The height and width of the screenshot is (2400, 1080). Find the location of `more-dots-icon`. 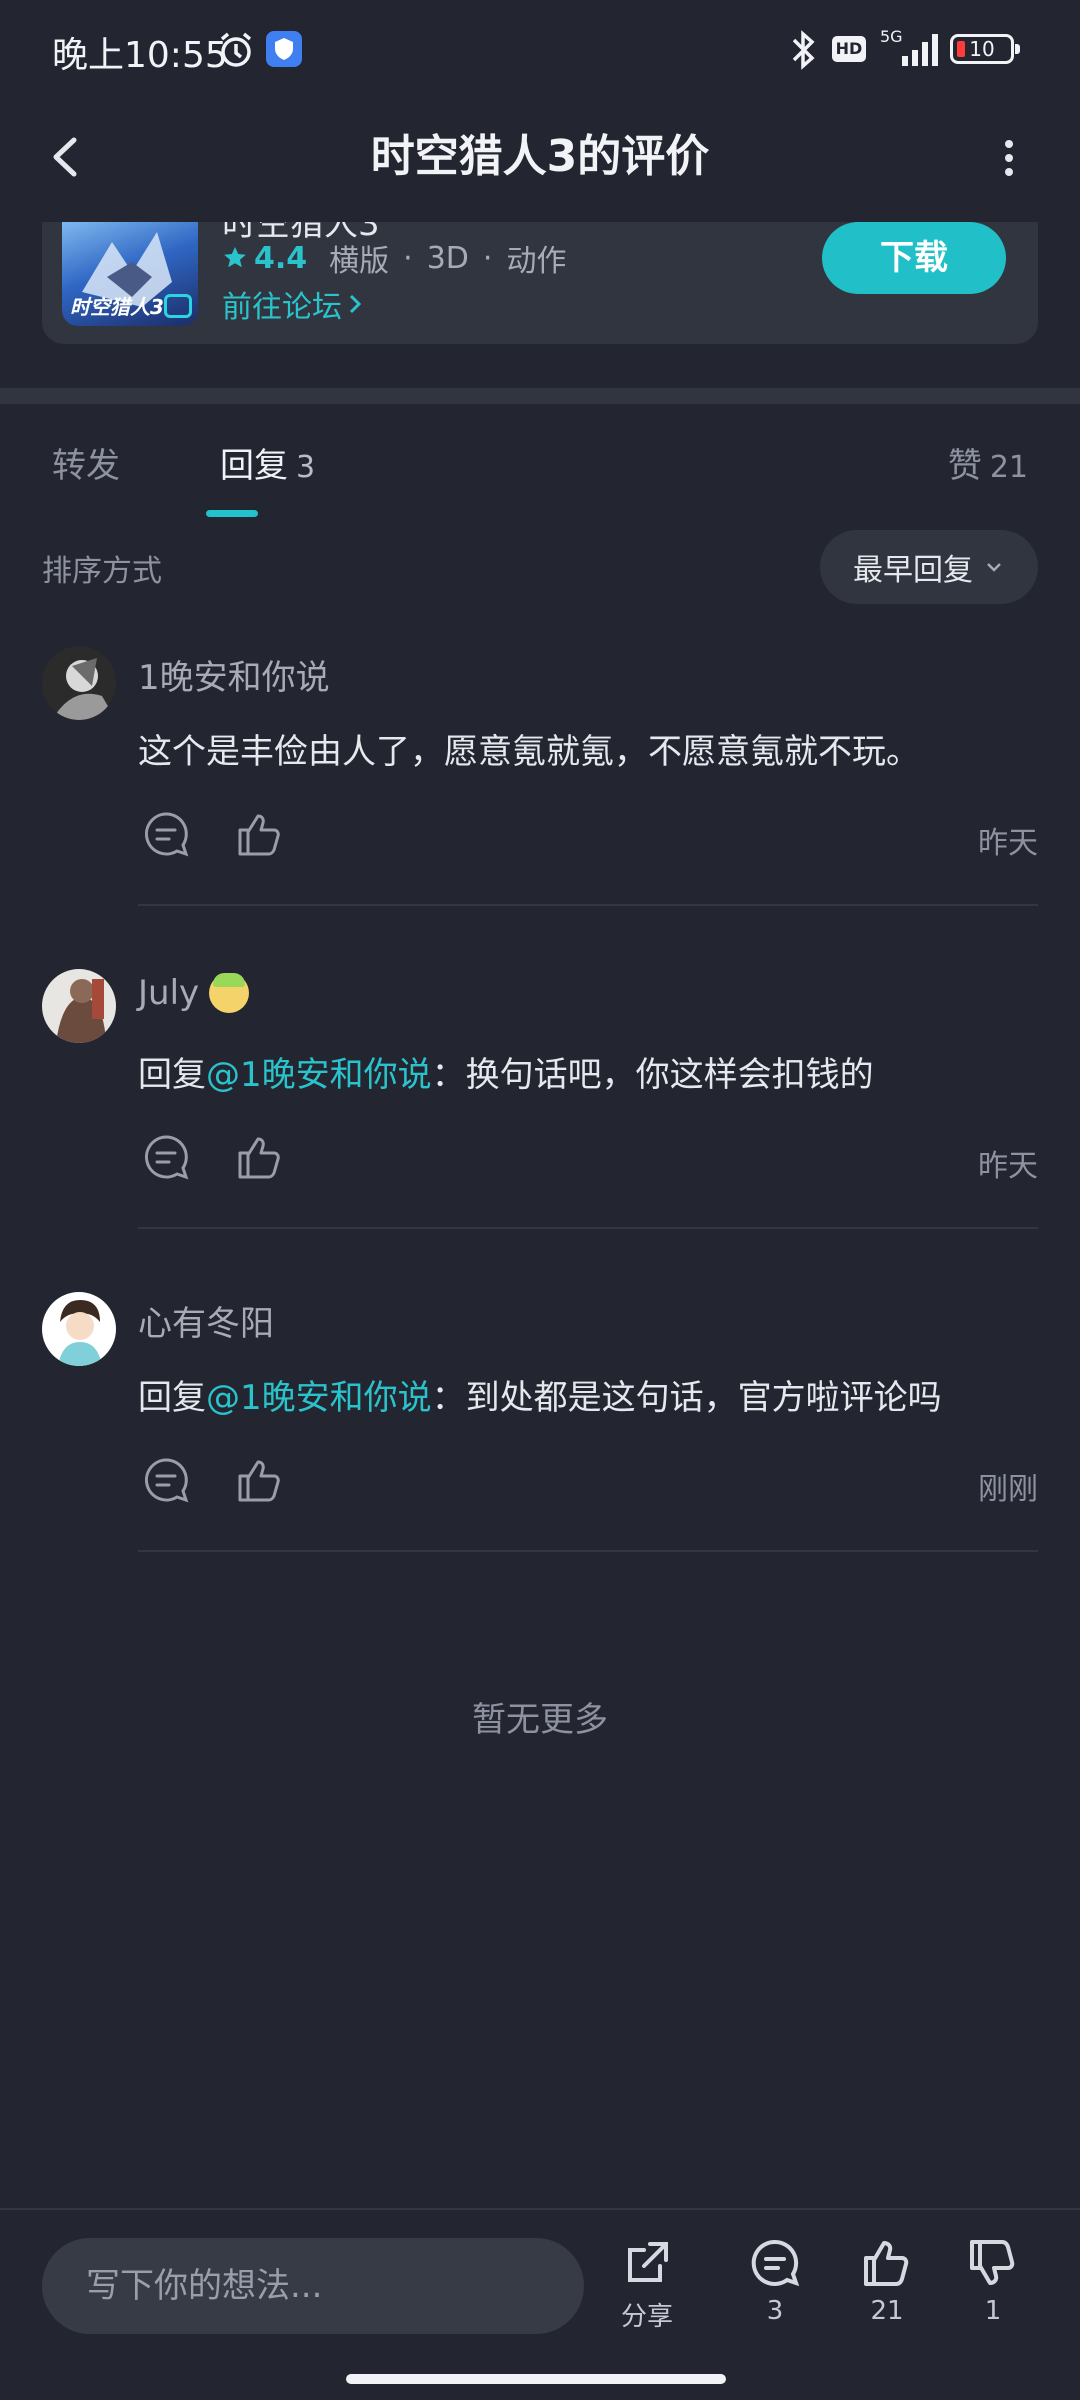

more-dots-icon is located at coordinates (1009, 158).